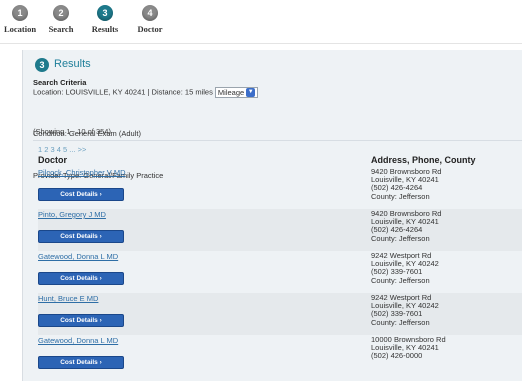  What do you see at coordinates (105, 29) in the screenshot?
I see `step-label: Results` at bounding box center [105, 29].